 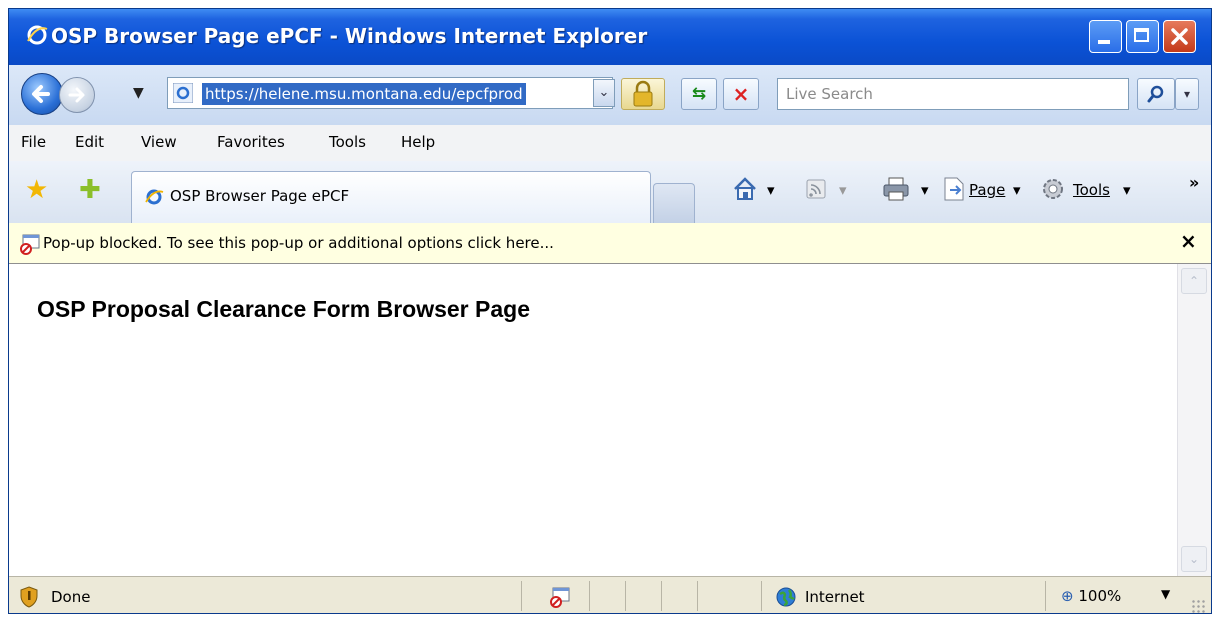 I want to click on page-dropdown: ▾, so click(x=1017, y=190).